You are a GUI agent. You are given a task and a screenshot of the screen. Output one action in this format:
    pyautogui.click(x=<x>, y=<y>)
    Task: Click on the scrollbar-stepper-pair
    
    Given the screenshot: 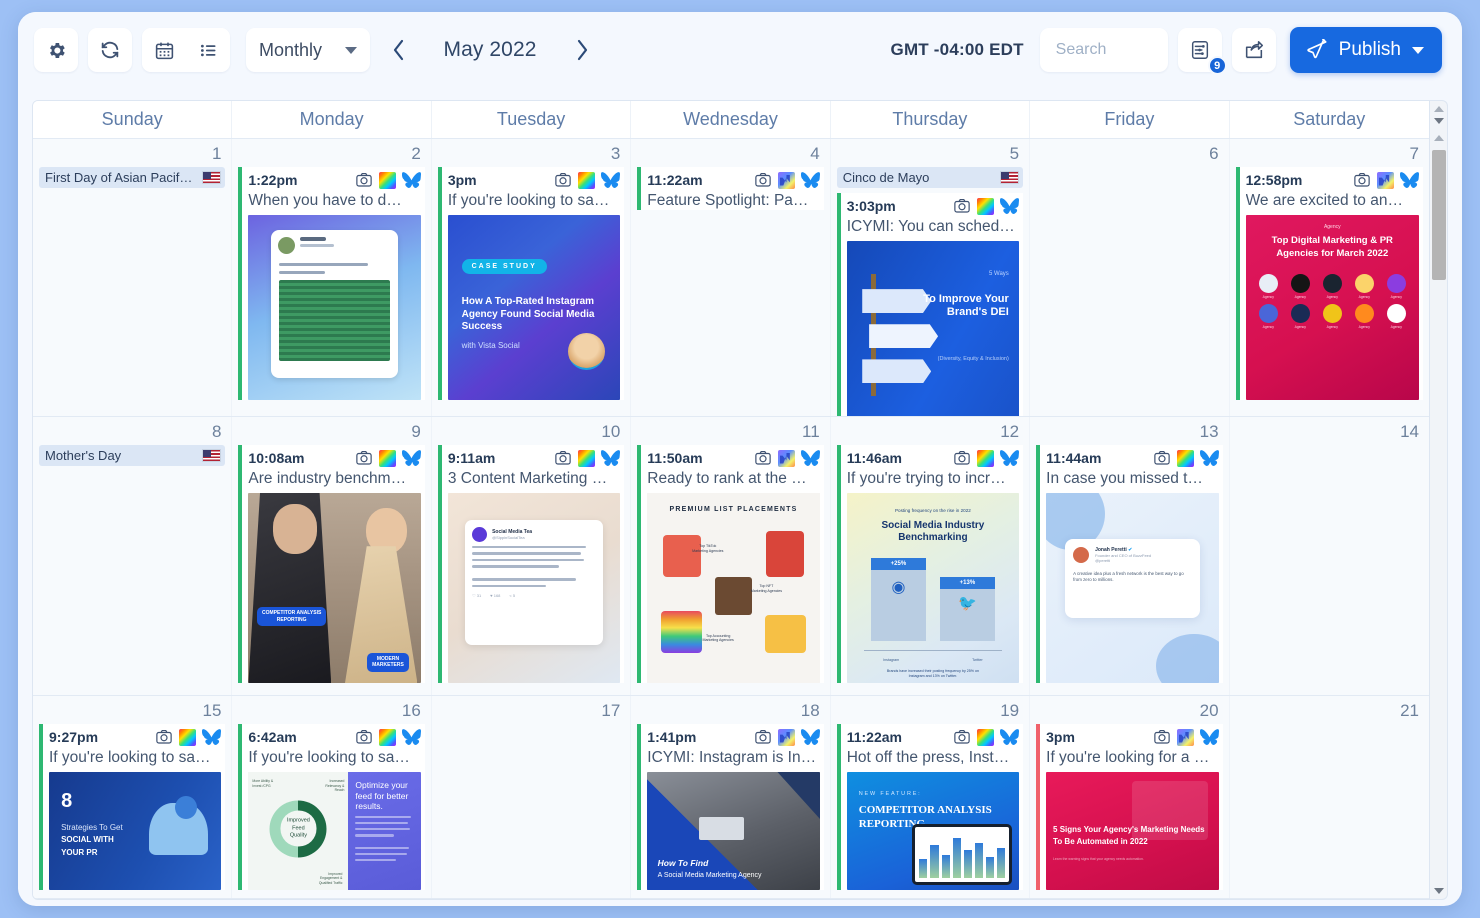 What is the action you would take?
    pyautogui.click(x=1438, y=115)
    